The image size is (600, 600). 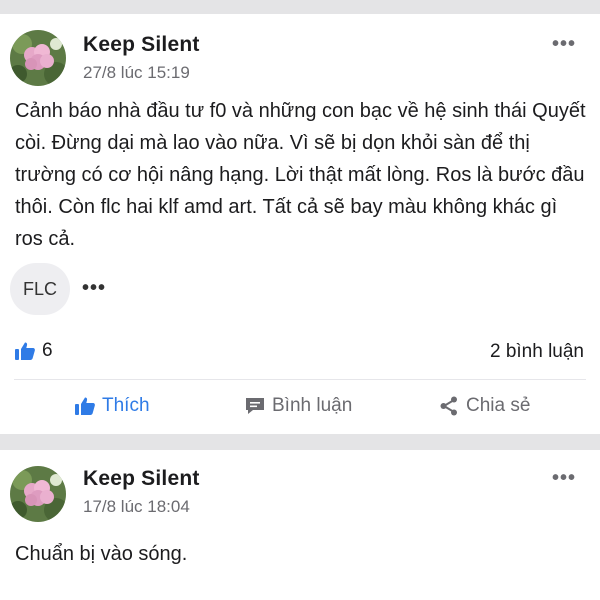 I want to click on post-actions: Thích Bình luận Chia sẻ, so click(x=300, y=407).